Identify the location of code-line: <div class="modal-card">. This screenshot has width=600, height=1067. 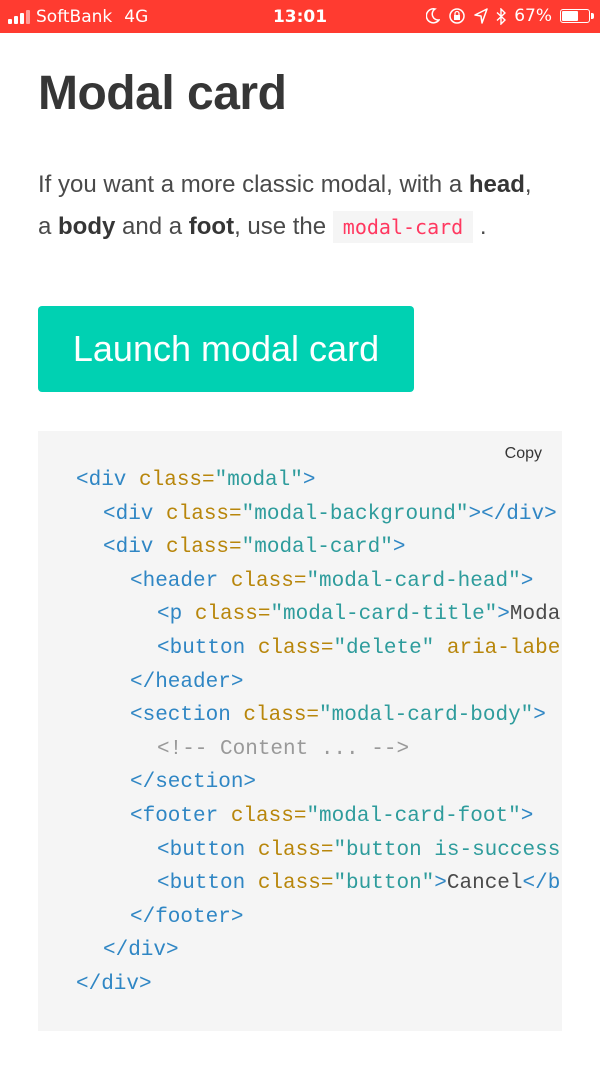
(319, 548).